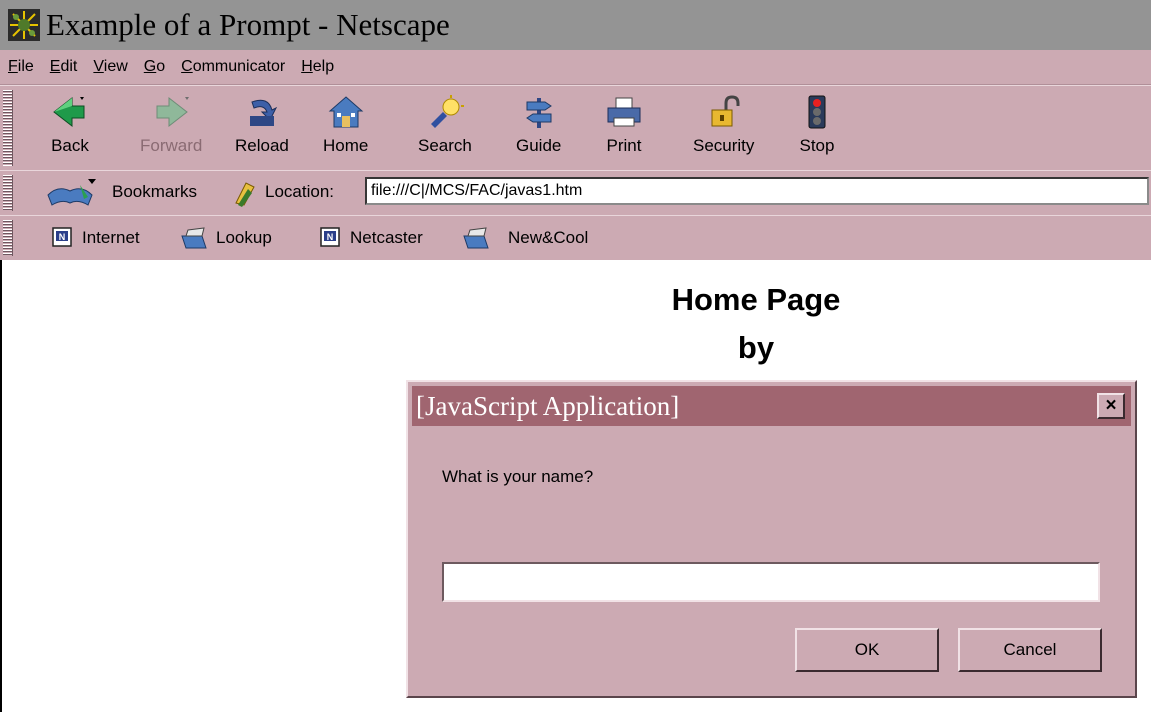  What do you see at coordinates (21, 67) in the screenshot?
I see `menu-file: File` at bounding box center [21, 67].